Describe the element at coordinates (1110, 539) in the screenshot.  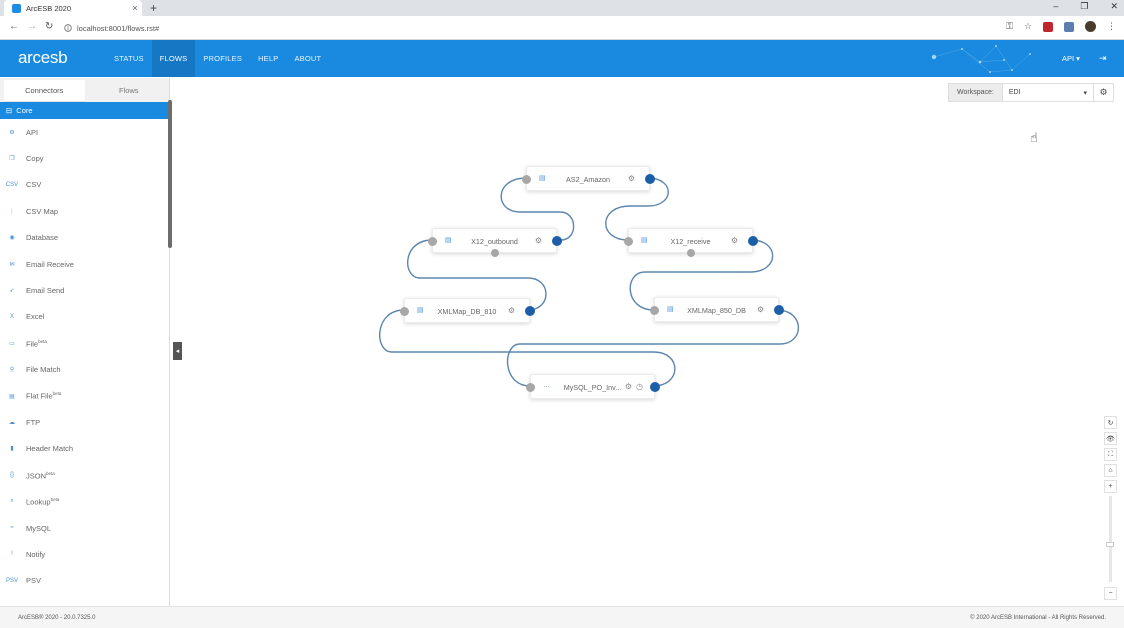
I see `zoom-slider-track` at that location.